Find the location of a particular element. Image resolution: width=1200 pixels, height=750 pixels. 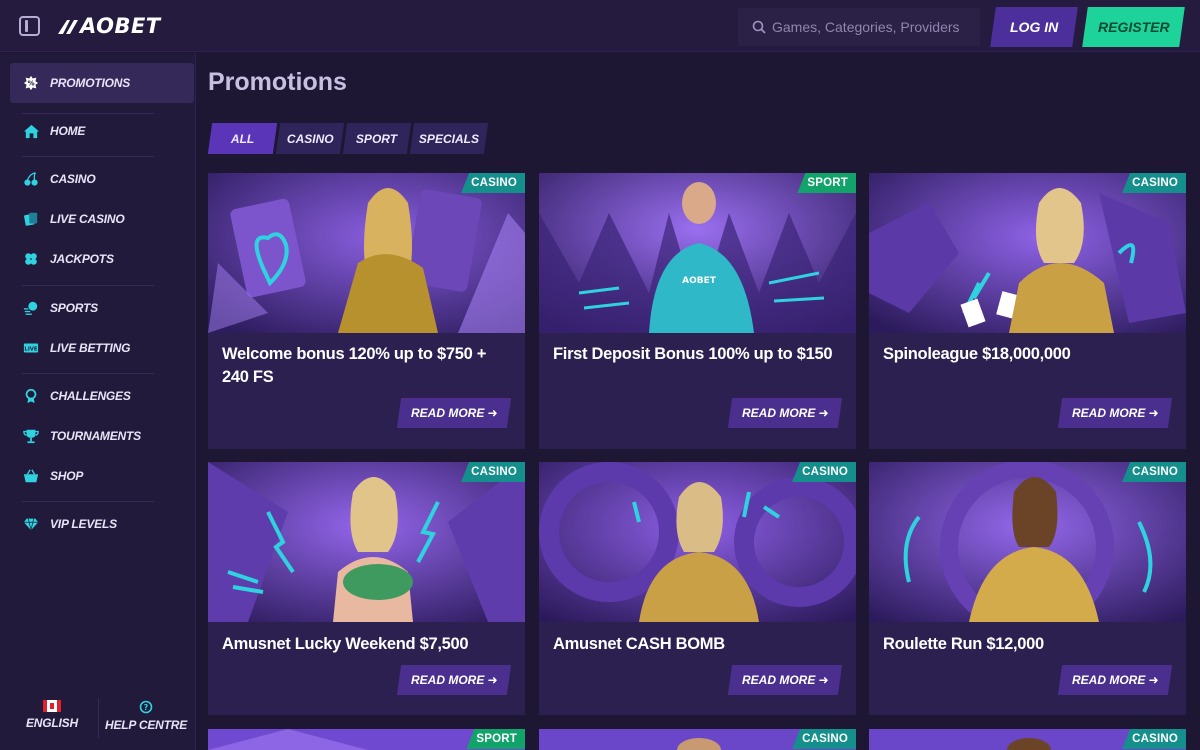

promo-title: Amusnet CASH BOMB is located at coordinates (639, 644).